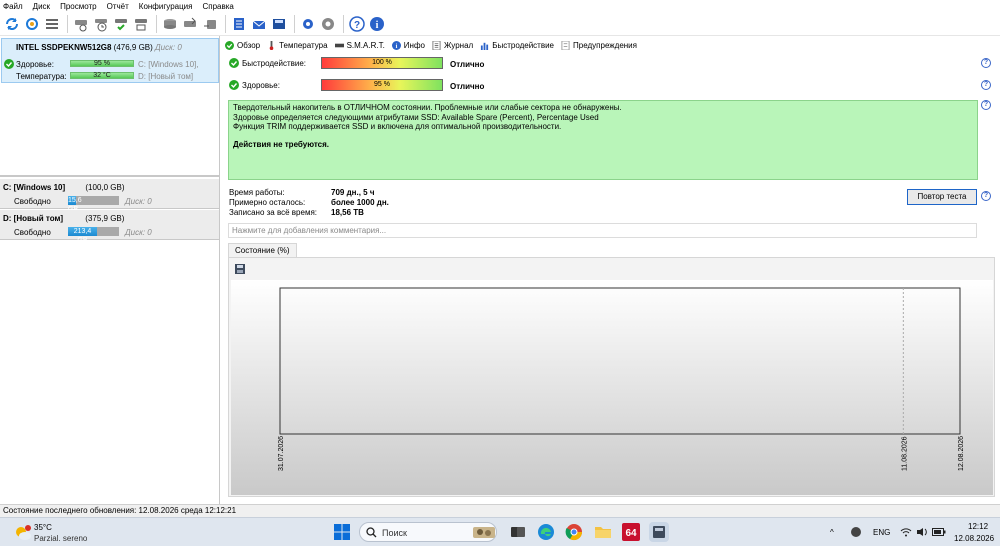 This screenshot has height=546, width=1000. What do you see at coordinates (359, 45) in the screenshot?
I see `tab-smart: S.M.A.R.T.` at bounding box center [359, 45].